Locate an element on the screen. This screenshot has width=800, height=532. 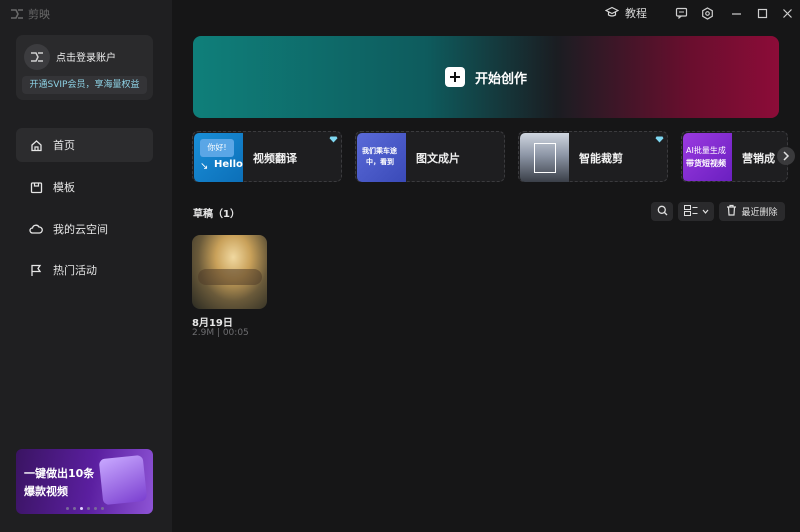
nav-label: 热门活动 is located at coordinates (75, 270).